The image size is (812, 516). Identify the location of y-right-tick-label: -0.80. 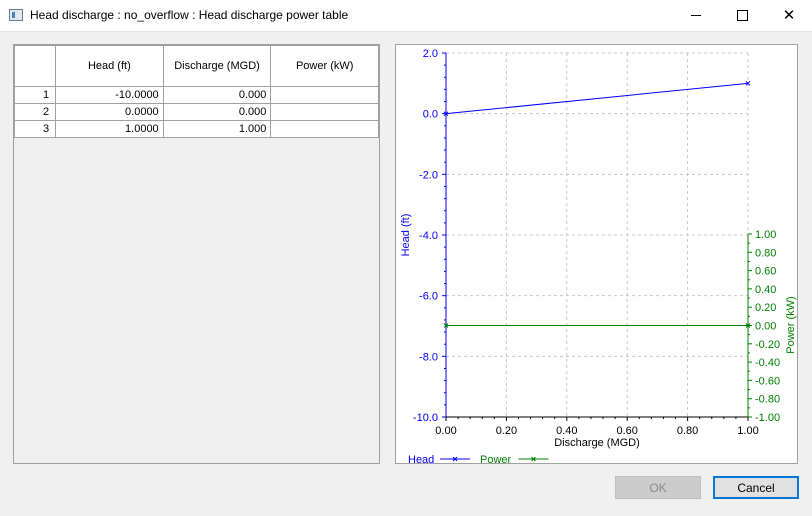
(767, 400).